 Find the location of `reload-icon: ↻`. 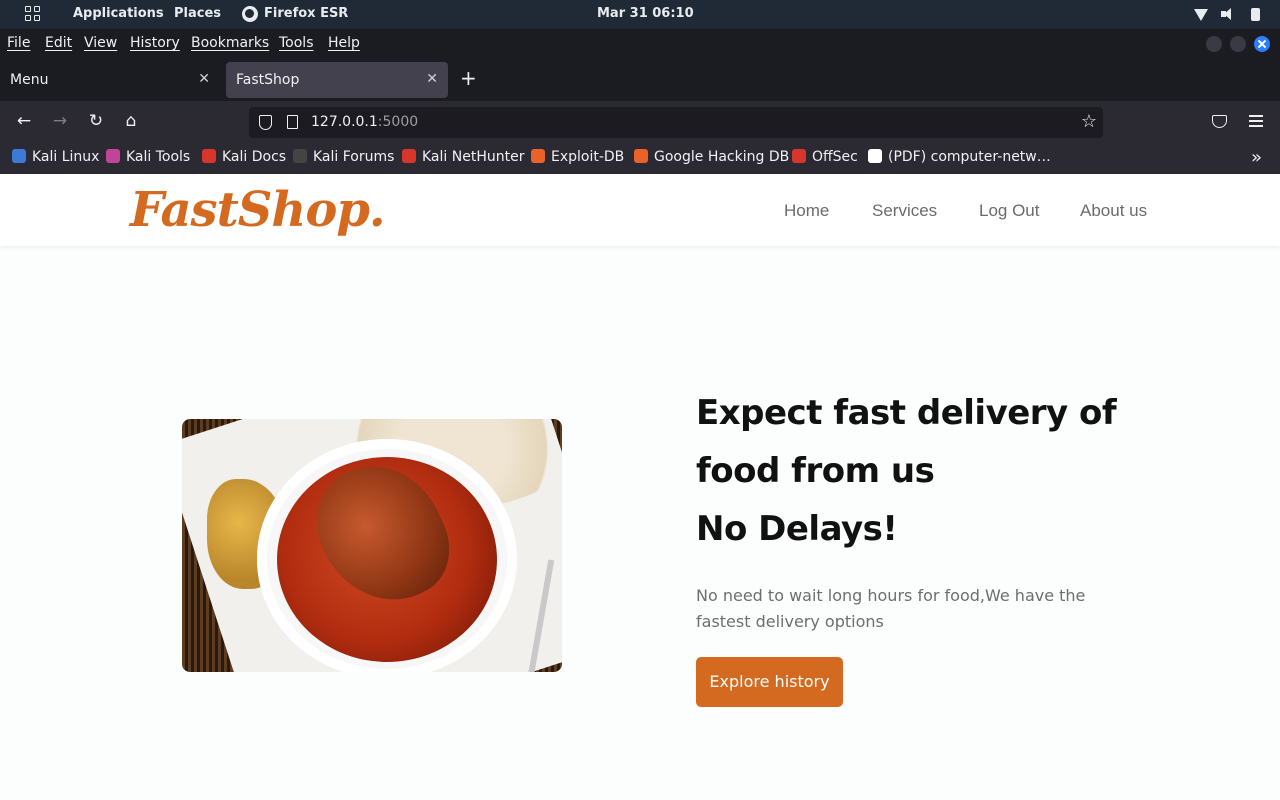

reload-icon: ↻ is located at coordinates (96, 121).